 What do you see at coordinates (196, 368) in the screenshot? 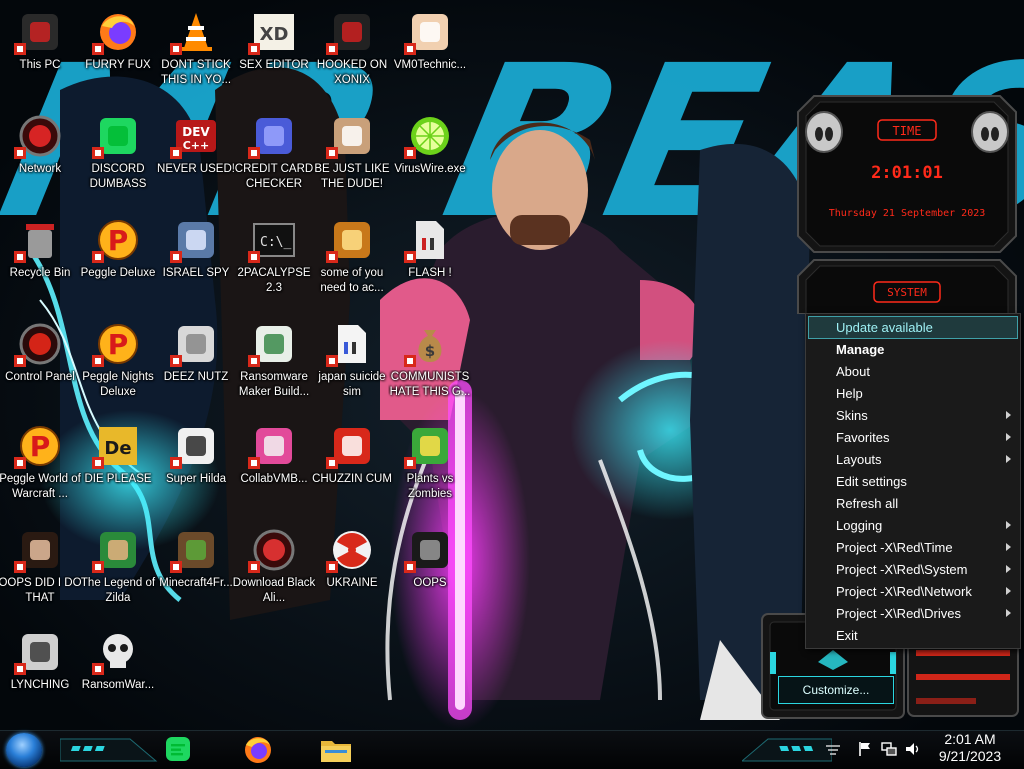
I see `desktop-icon: DEEZ NUTZ` at bounding box center [196, 368].